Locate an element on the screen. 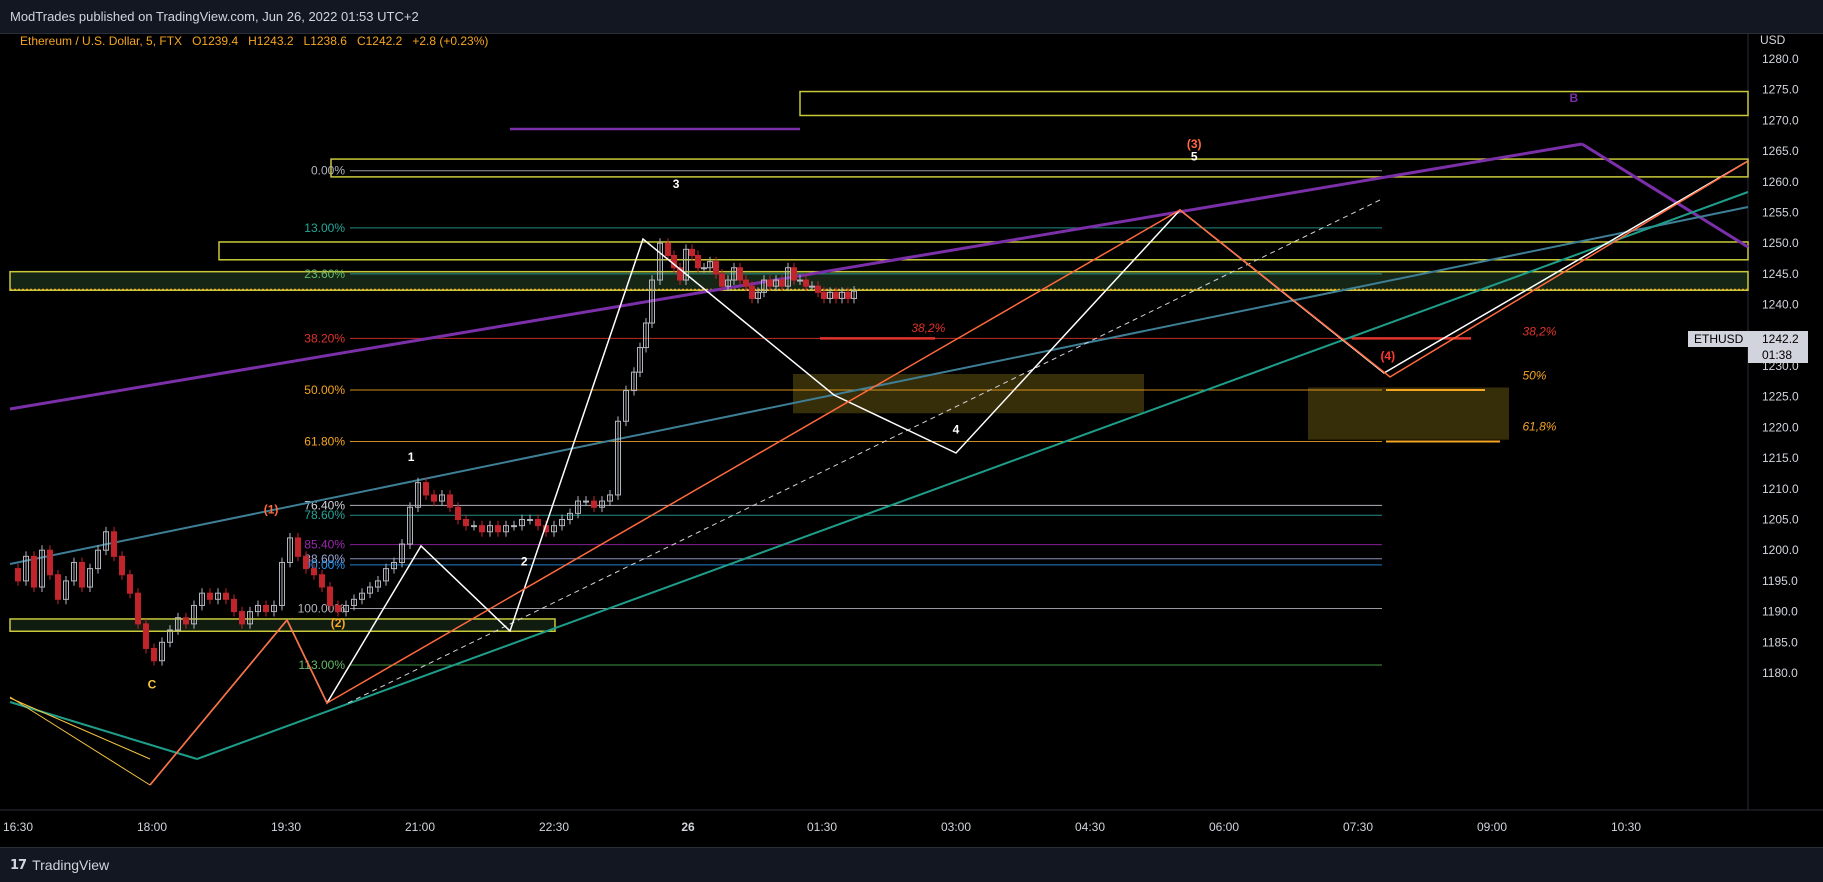  time-tick-label: 22:30 is located at coordinates (554, 827).